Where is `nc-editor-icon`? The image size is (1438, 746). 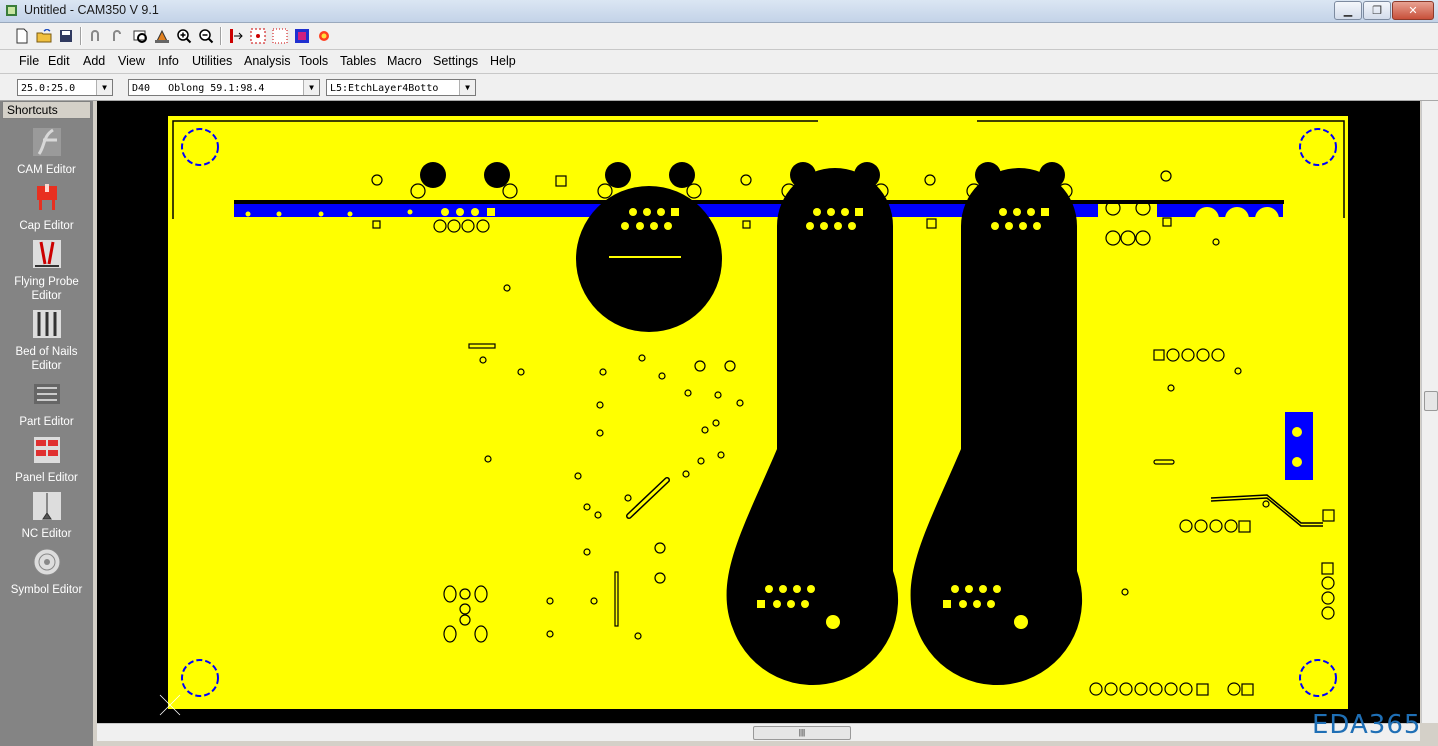
nc-editor-icon is located at coordinates (46, 506).